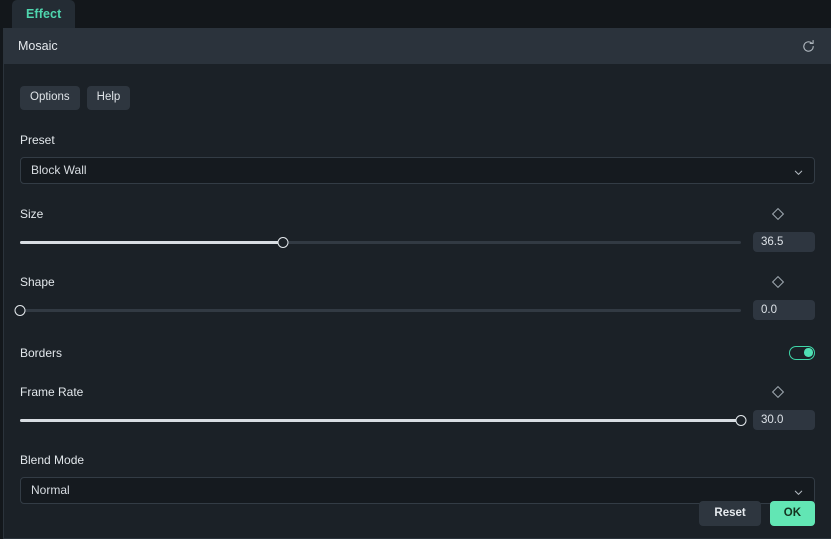 The height and width of the screenshot is (539, 831). I want to click on dialog-footer: Reset OK, so click(757, 513).